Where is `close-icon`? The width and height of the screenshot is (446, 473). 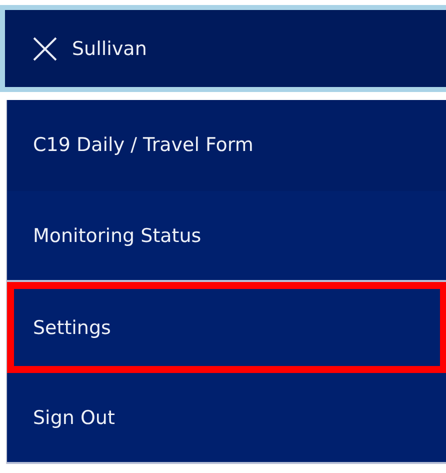 close-icon is located at coordinates (45, 49).